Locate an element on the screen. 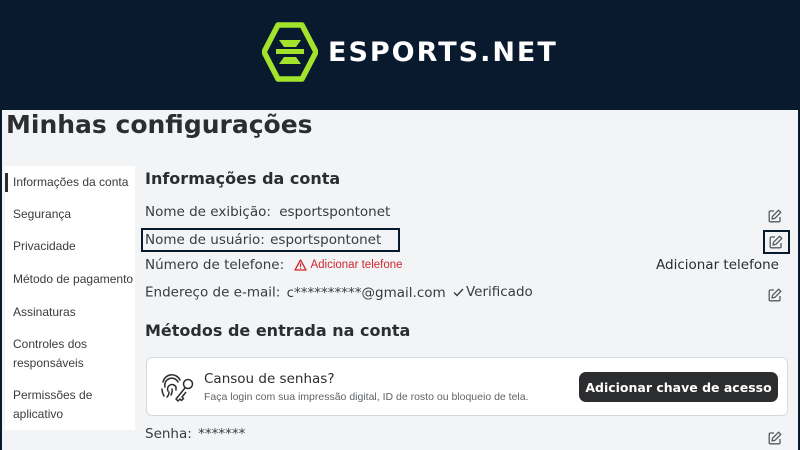 The width and height of the screenshot is (800, 450). display-name-value: esportspontonet is located at coordinates (335, 212).